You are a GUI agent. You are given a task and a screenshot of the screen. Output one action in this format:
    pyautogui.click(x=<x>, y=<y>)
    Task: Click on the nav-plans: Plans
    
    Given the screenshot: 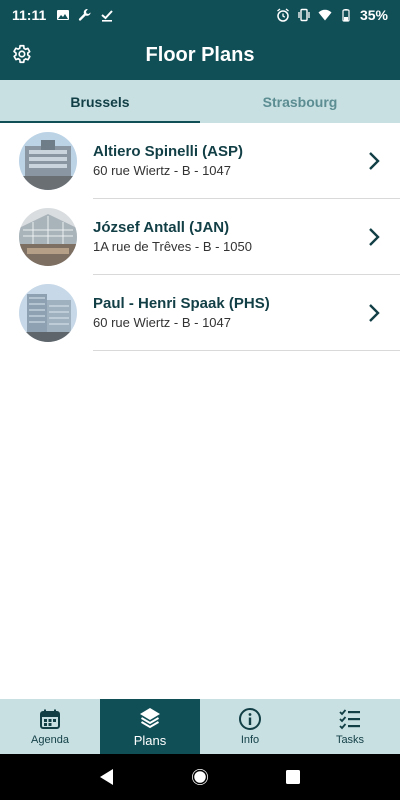 What is the action you would take?
    pyautogui.click(x=150, y=726)
    